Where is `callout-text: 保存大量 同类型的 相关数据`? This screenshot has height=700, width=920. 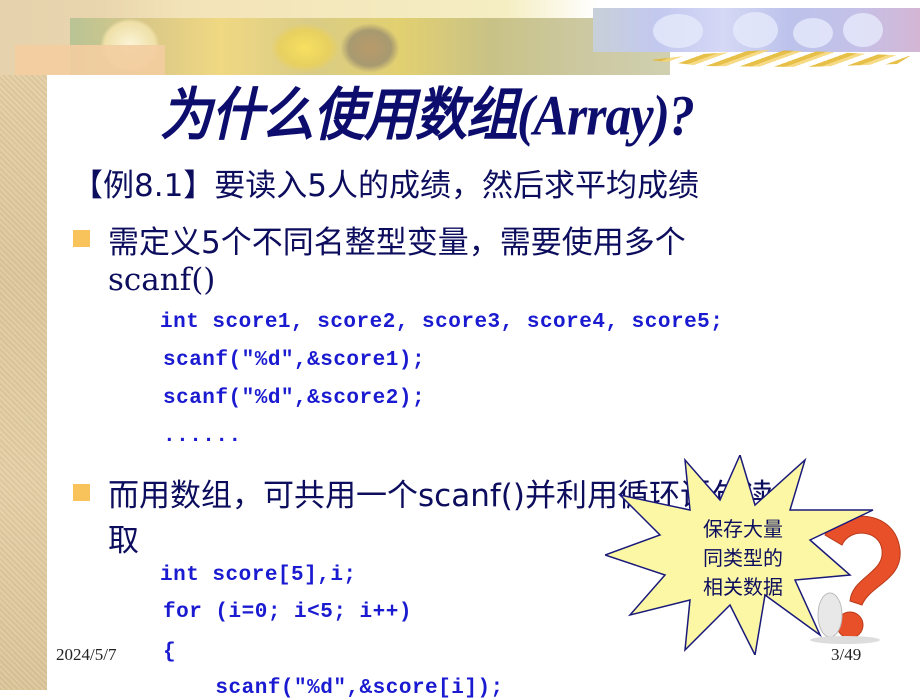
callout-text: 保存大量 同类型的 相关数据 is located at coordinates (743, 558).